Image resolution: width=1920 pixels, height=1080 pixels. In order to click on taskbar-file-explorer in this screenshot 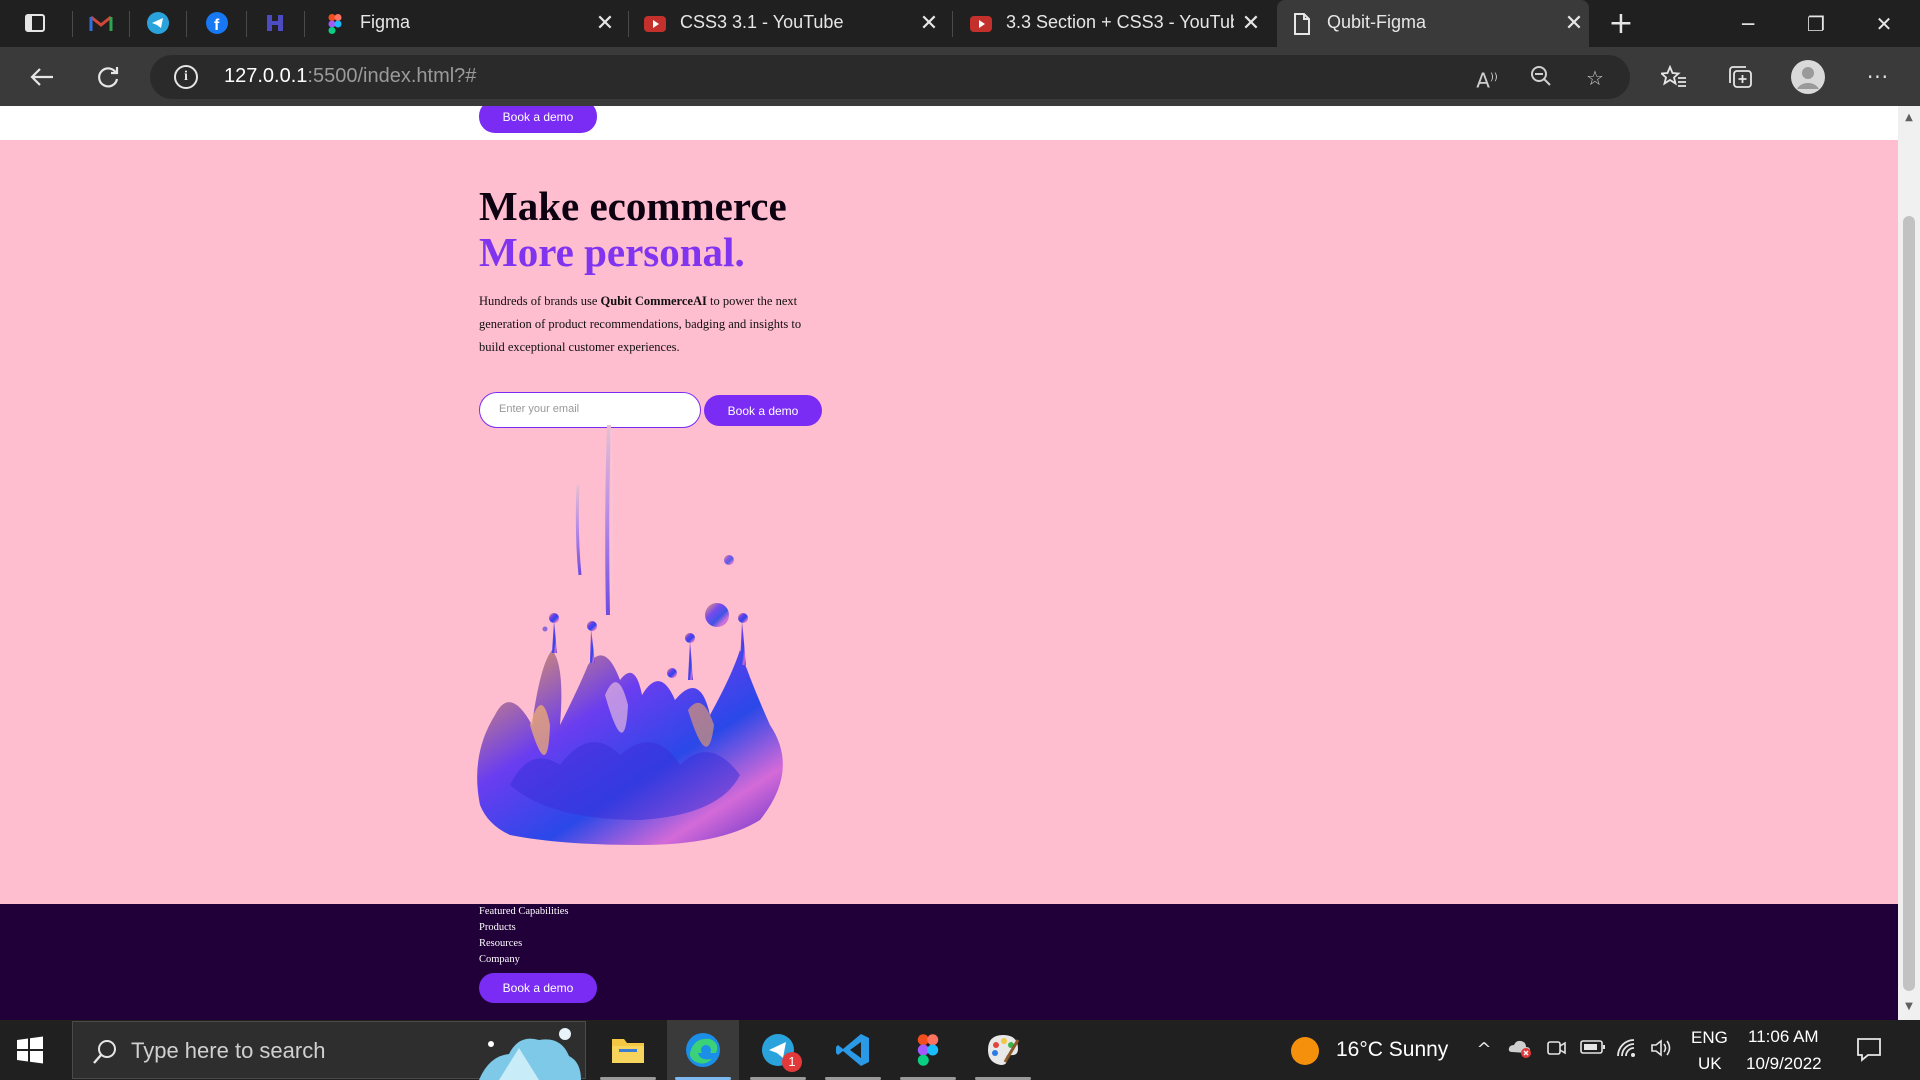, I will do `click(628, 1050)`.